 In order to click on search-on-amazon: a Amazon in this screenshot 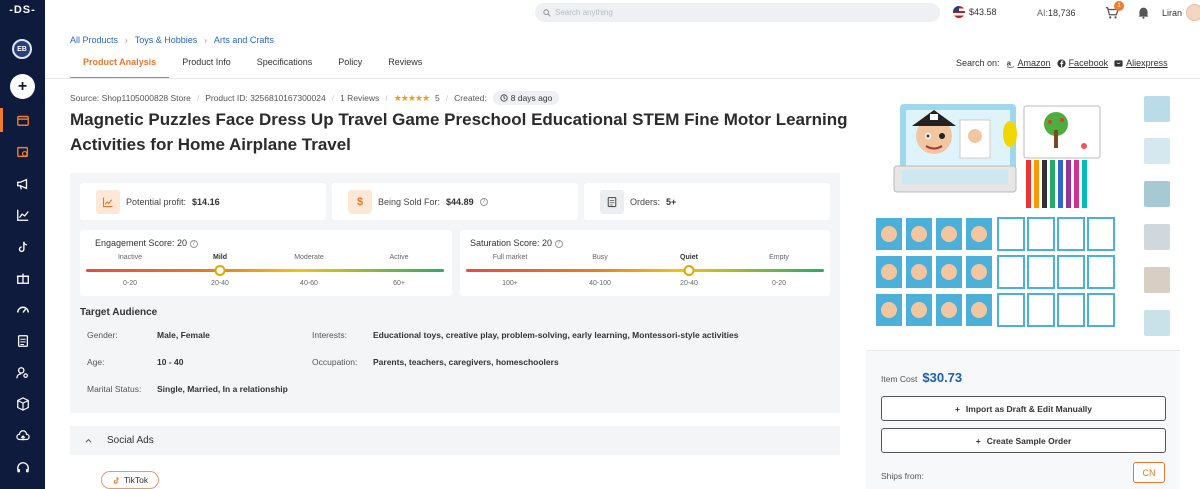, I will do `click(1028, 63)`.